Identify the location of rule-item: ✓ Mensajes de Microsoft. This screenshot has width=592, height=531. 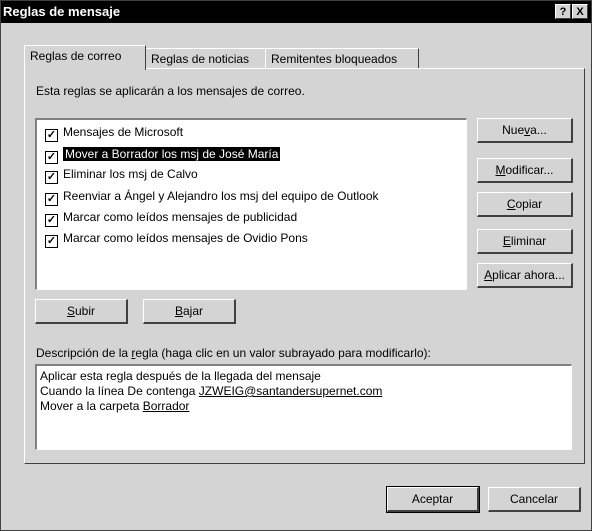
(116, 133).